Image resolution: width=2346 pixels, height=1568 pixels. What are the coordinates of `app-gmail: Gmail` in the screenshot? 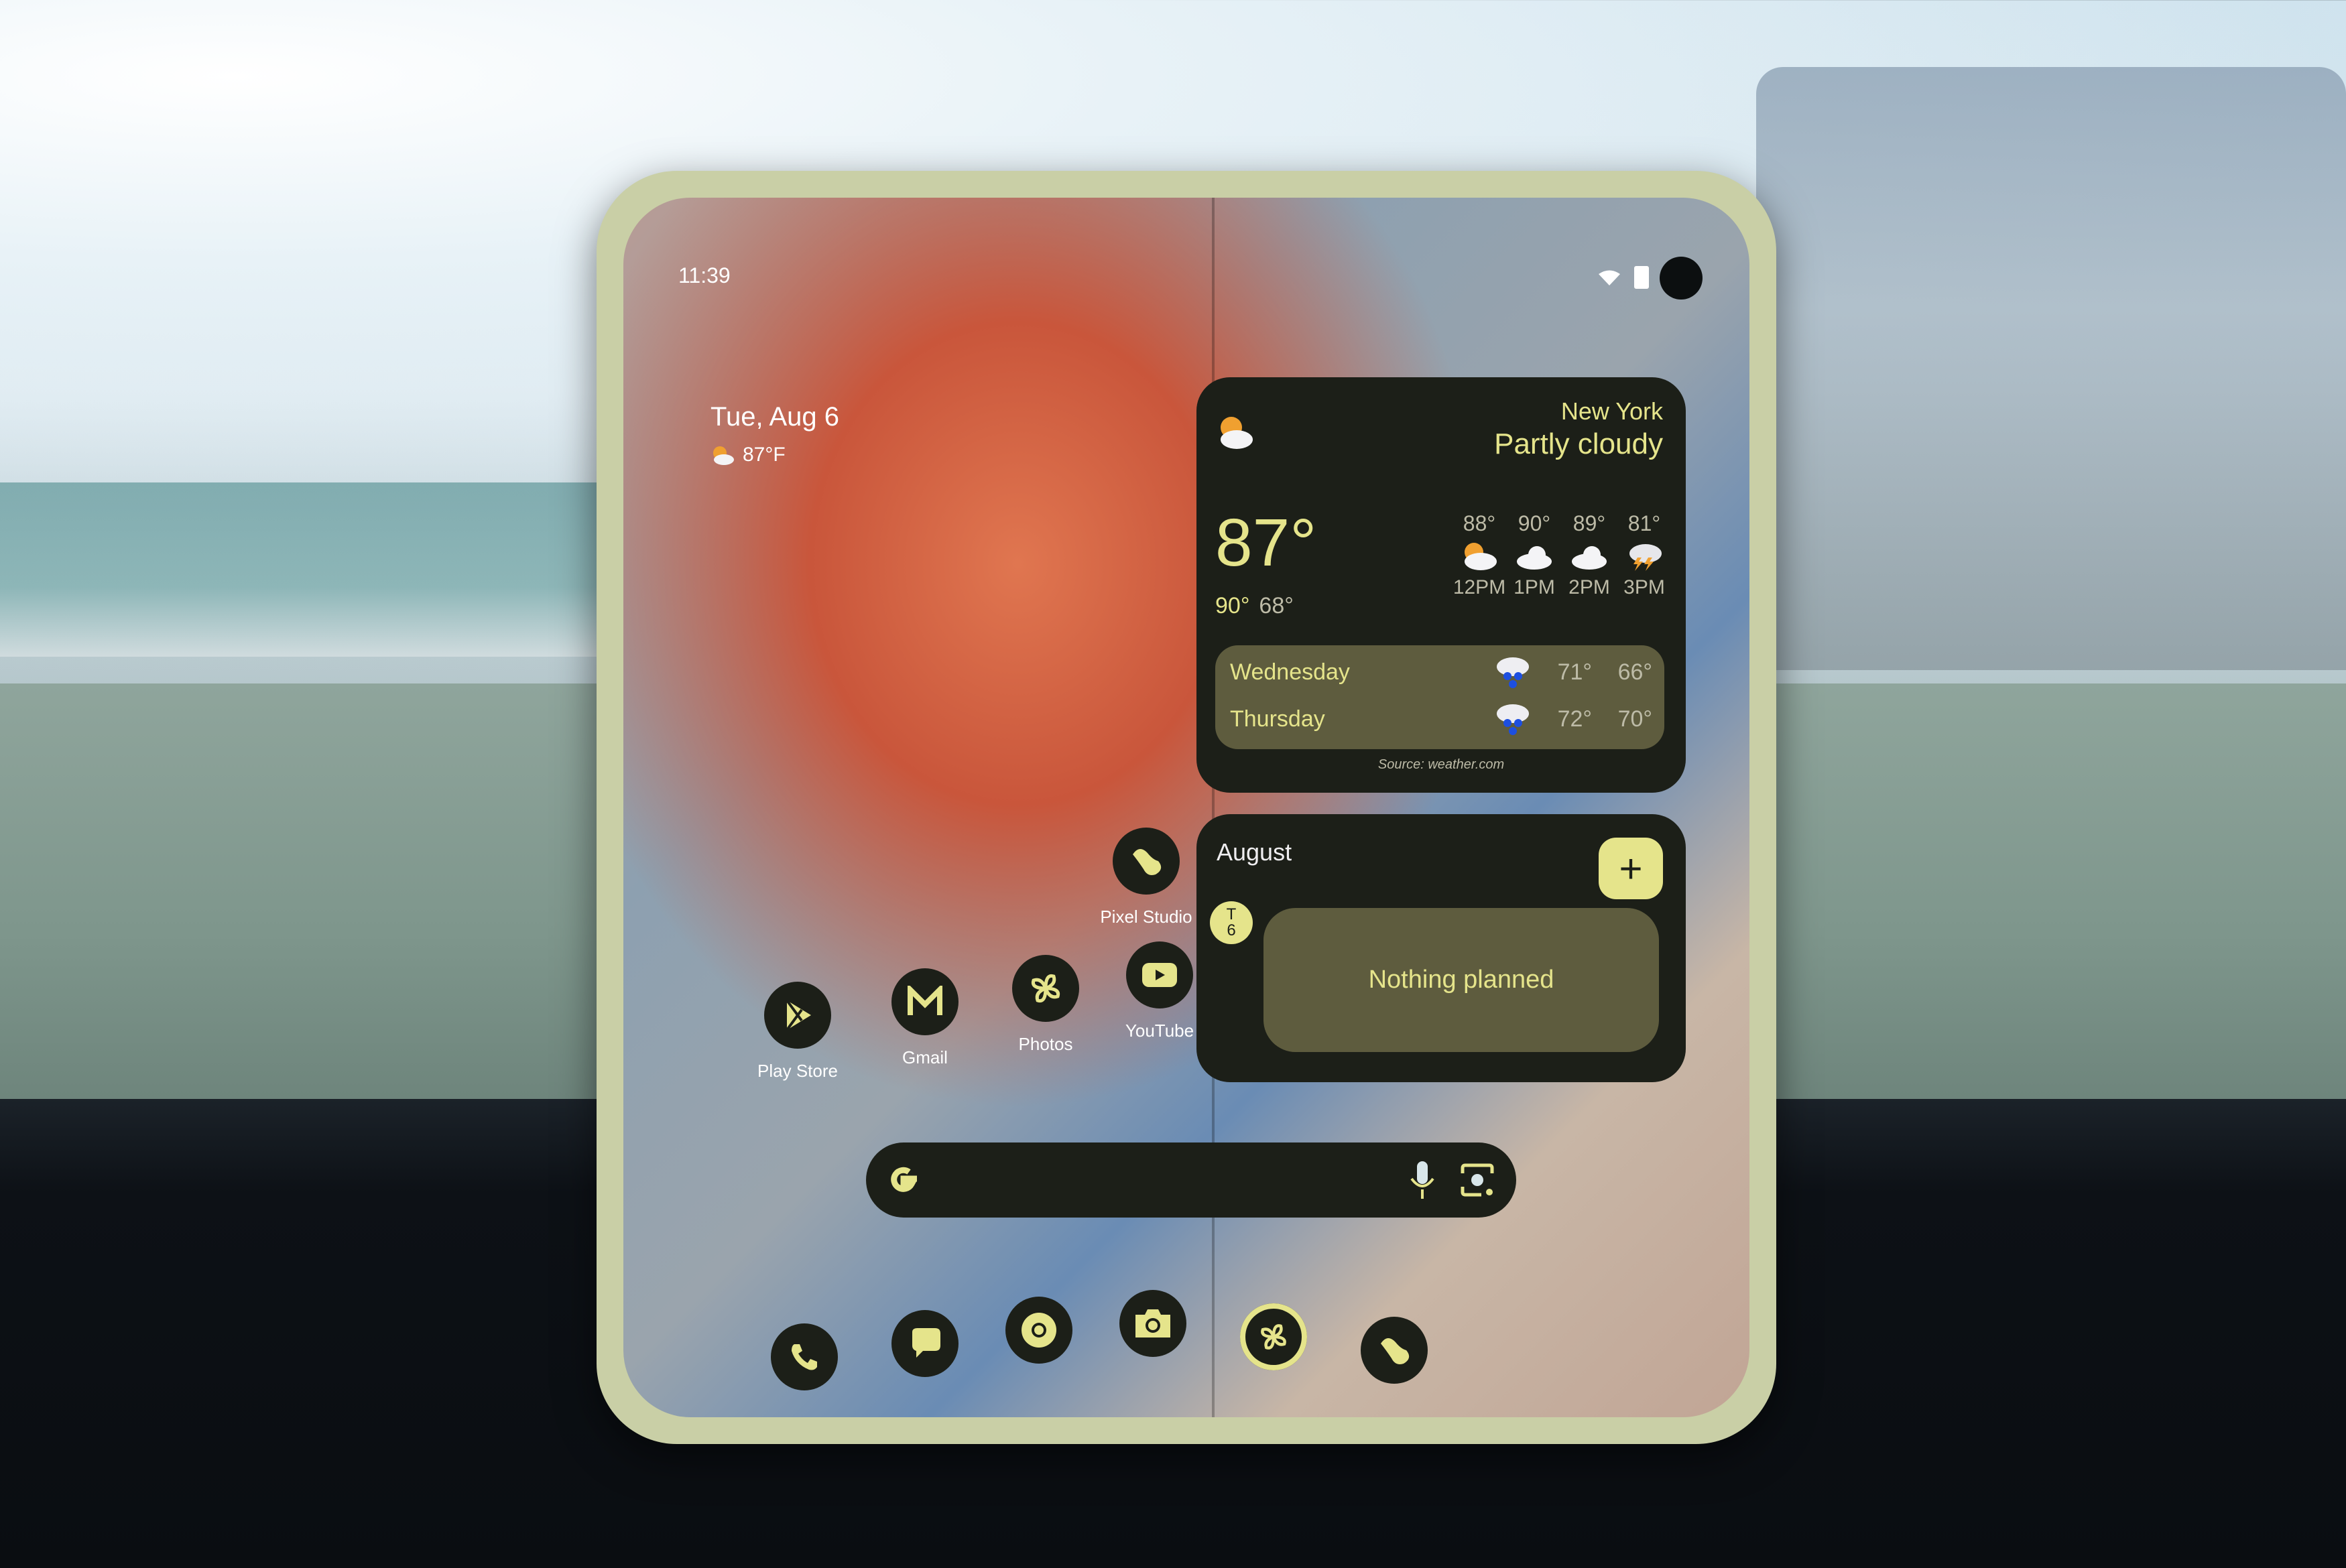 It's located at (925, 1018).